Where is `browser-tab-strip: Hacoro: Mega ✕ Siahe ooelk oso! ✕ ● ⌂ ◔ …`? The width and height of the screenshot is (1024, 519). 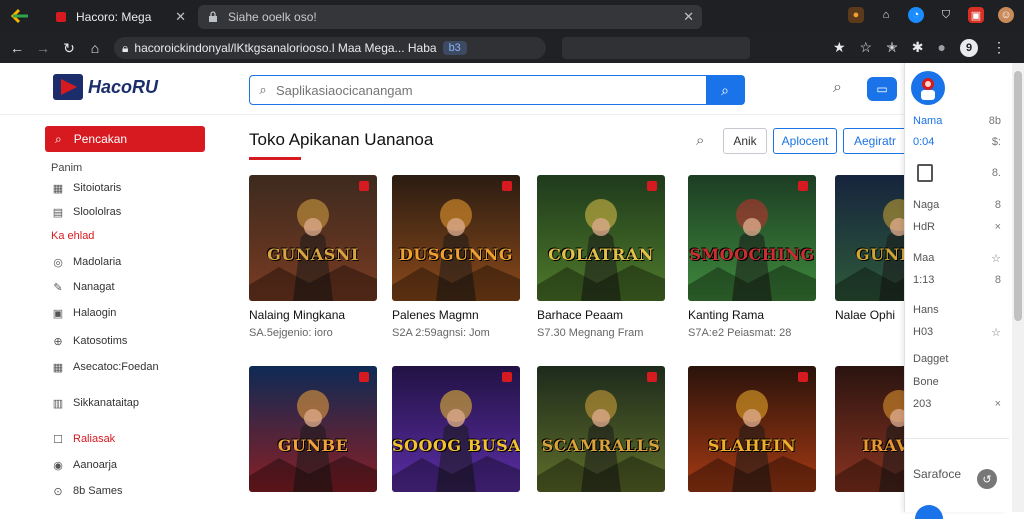 browser-tab-strip: Hacoro: Mega ✕ Siahe ooelk oso! ✕ ● ⌂ ◔ … is located at coordinates (512, 16).